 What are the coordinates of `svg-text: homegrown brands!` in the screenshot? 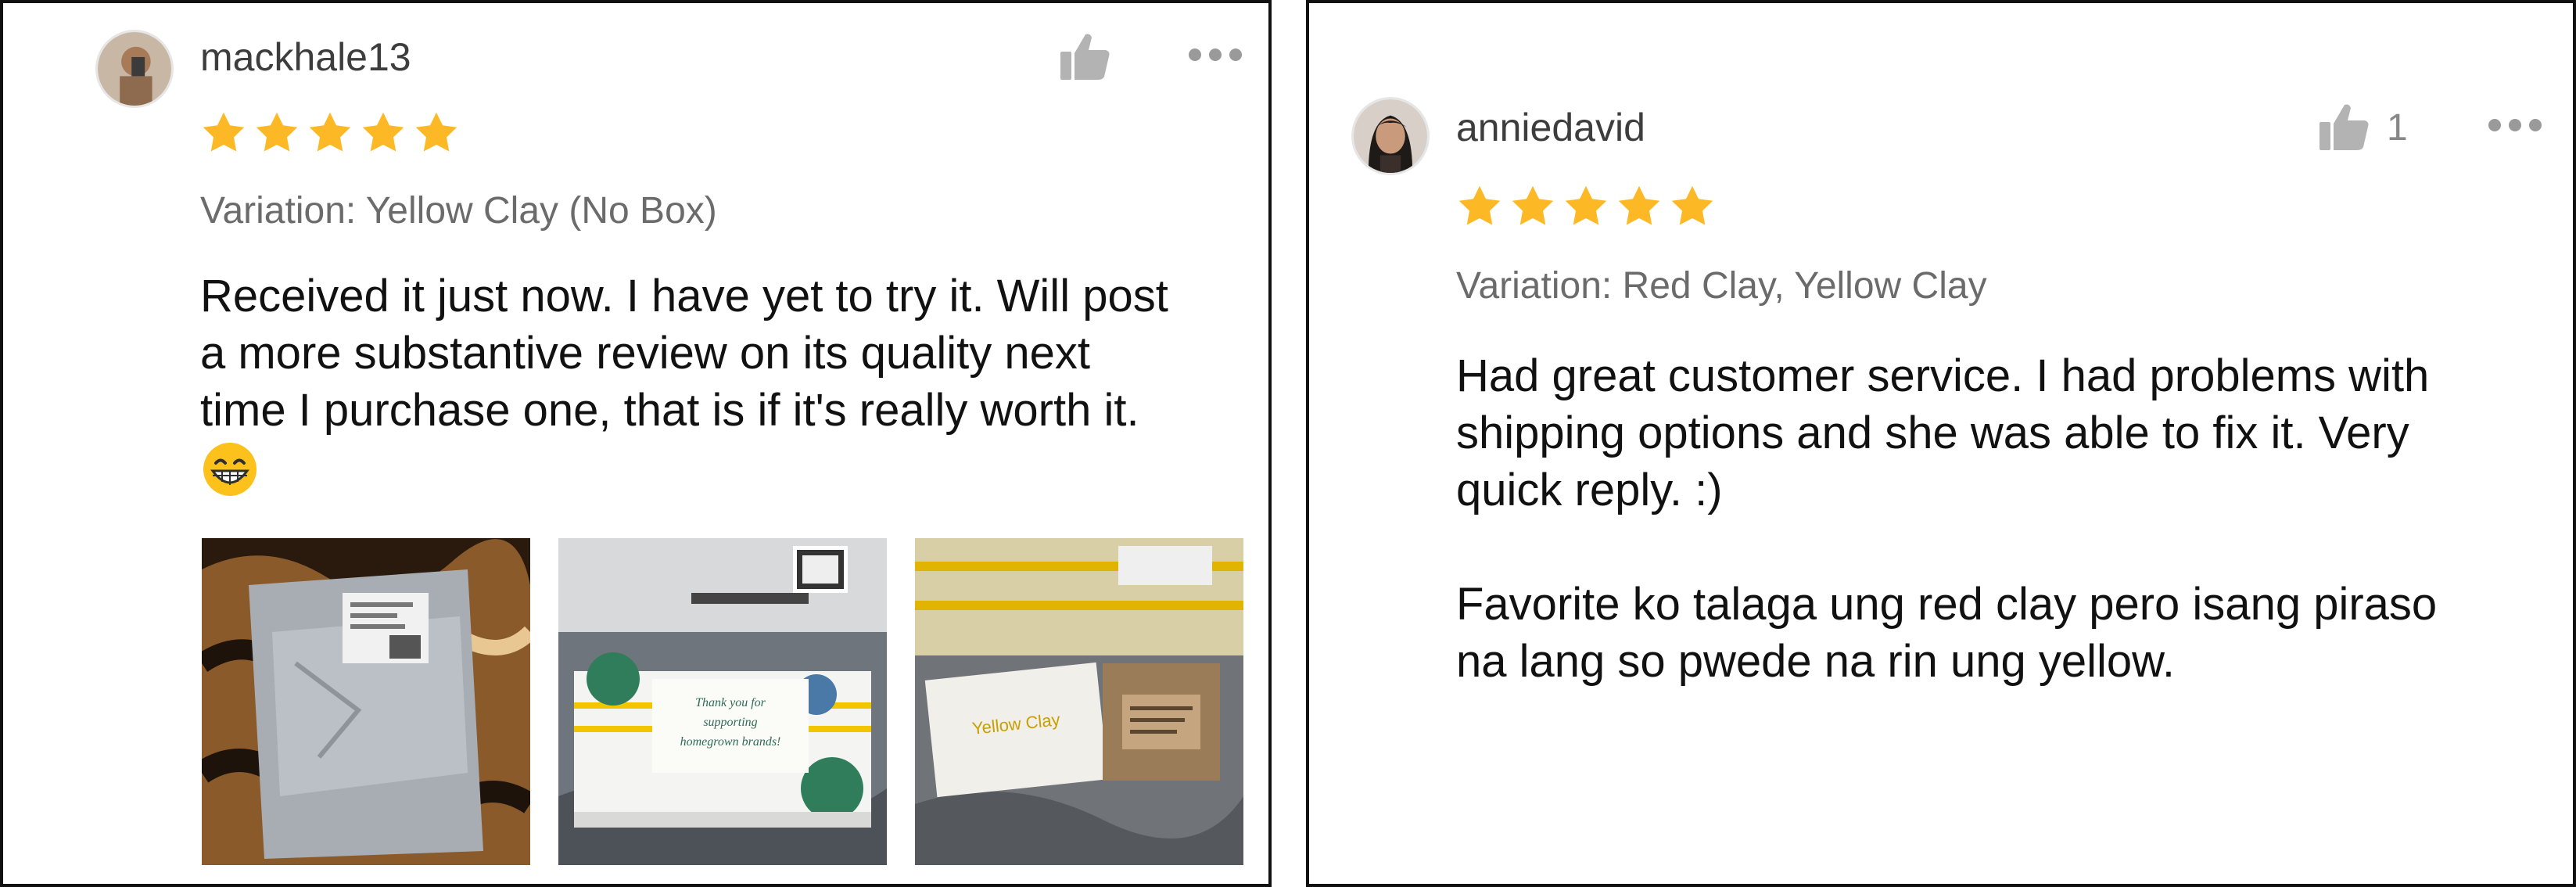 It's located at (730, 742).